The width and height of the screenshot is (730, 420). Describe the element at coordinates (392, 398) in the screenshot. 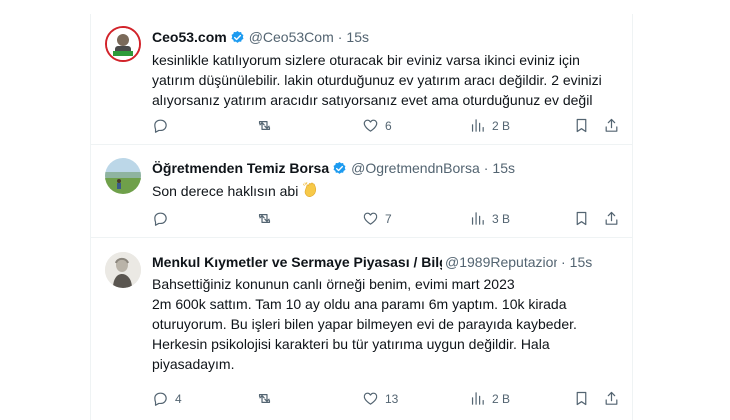

I see `like-count: 13` at that location.